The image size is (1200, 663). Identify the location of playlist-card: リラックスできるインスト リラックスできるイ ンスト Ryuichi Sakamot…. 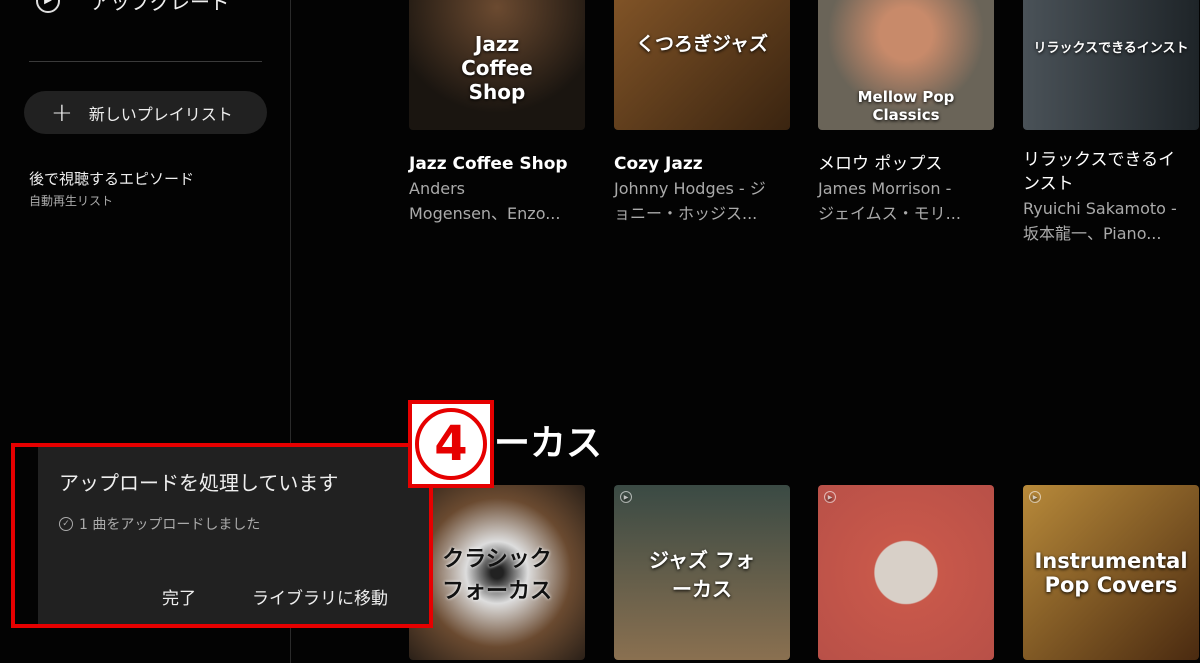
(1111, 123).